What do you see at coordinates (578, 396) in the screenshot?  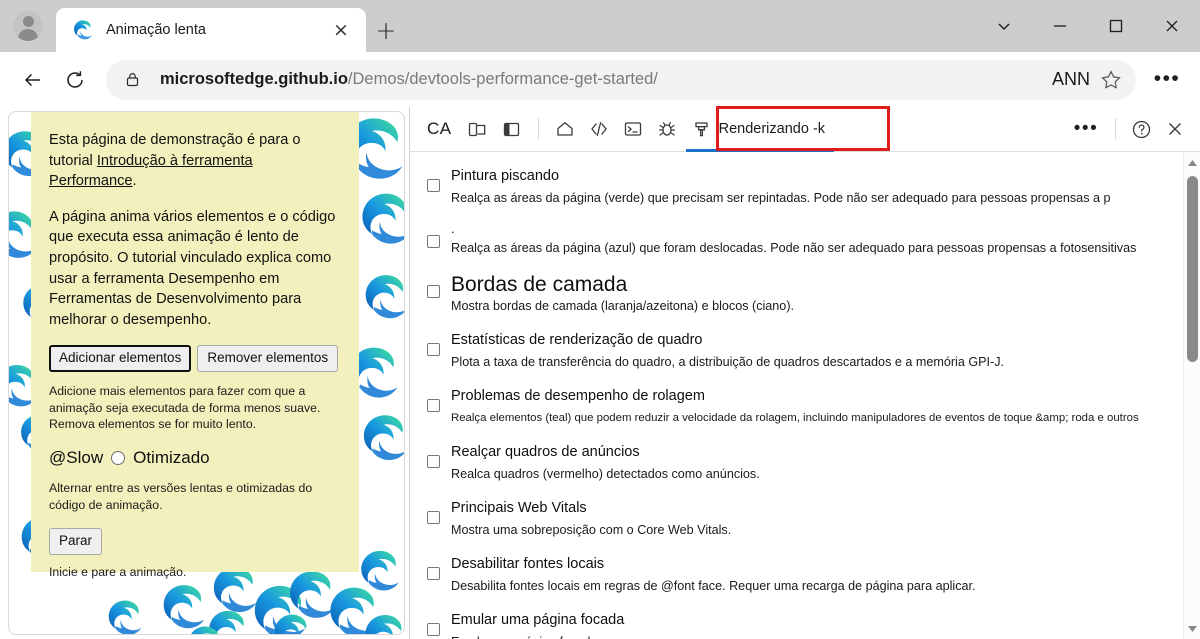 I see `render-setting-title: Problemas de desempenho de rolagem` at bounding box center [578, 396].